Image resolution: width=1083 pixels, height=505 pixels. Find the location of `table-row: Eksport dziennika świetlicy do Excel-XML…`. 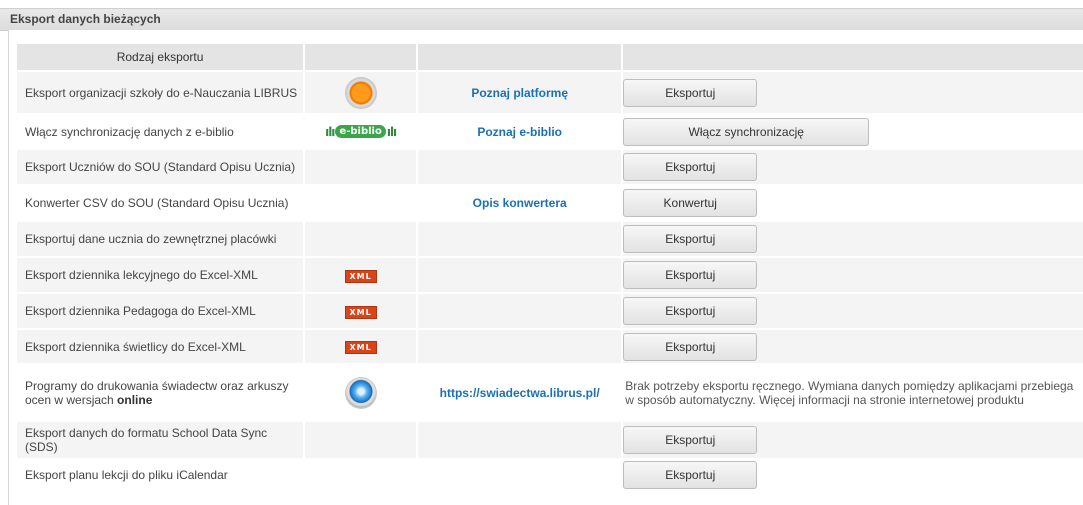

table-row: Eksport dziennika świetlicy do Excel-XML… is located at coordinates (550, 346).